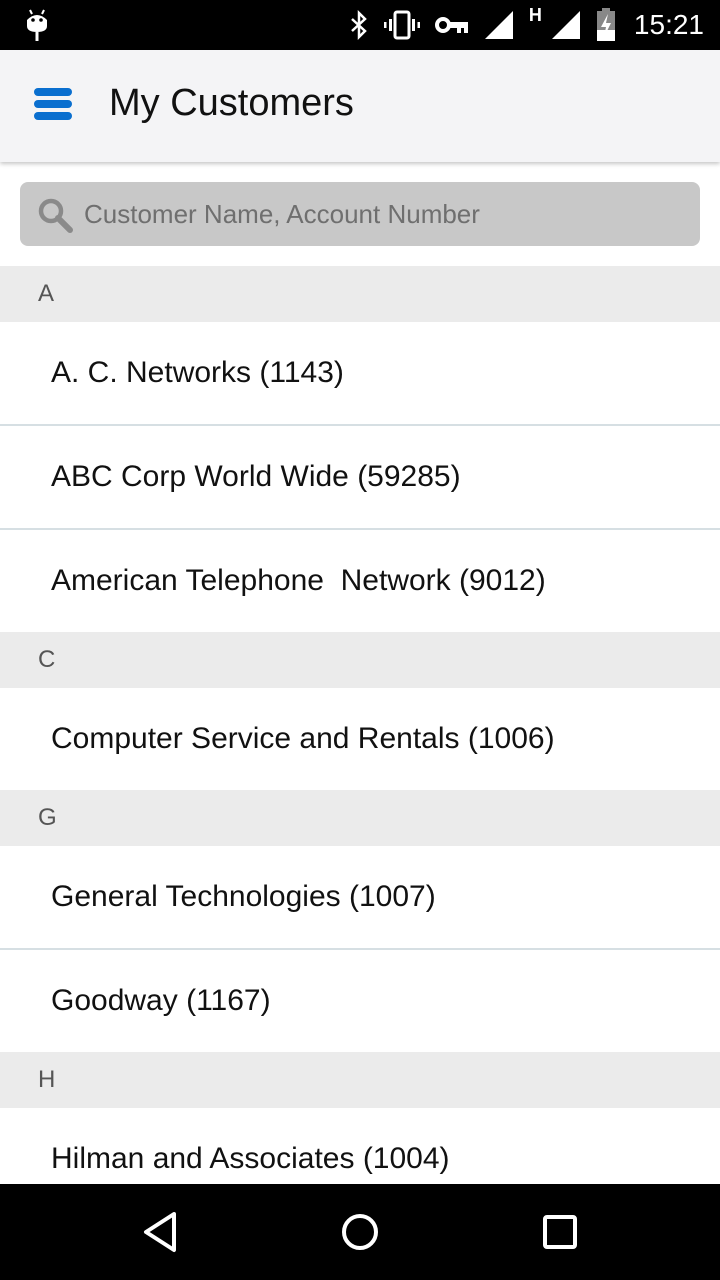 This screenshot has height=1280, width=720. Describe the element at coordinates (401, 25) in the screenshot. I see `vibrate-icon` at that location.